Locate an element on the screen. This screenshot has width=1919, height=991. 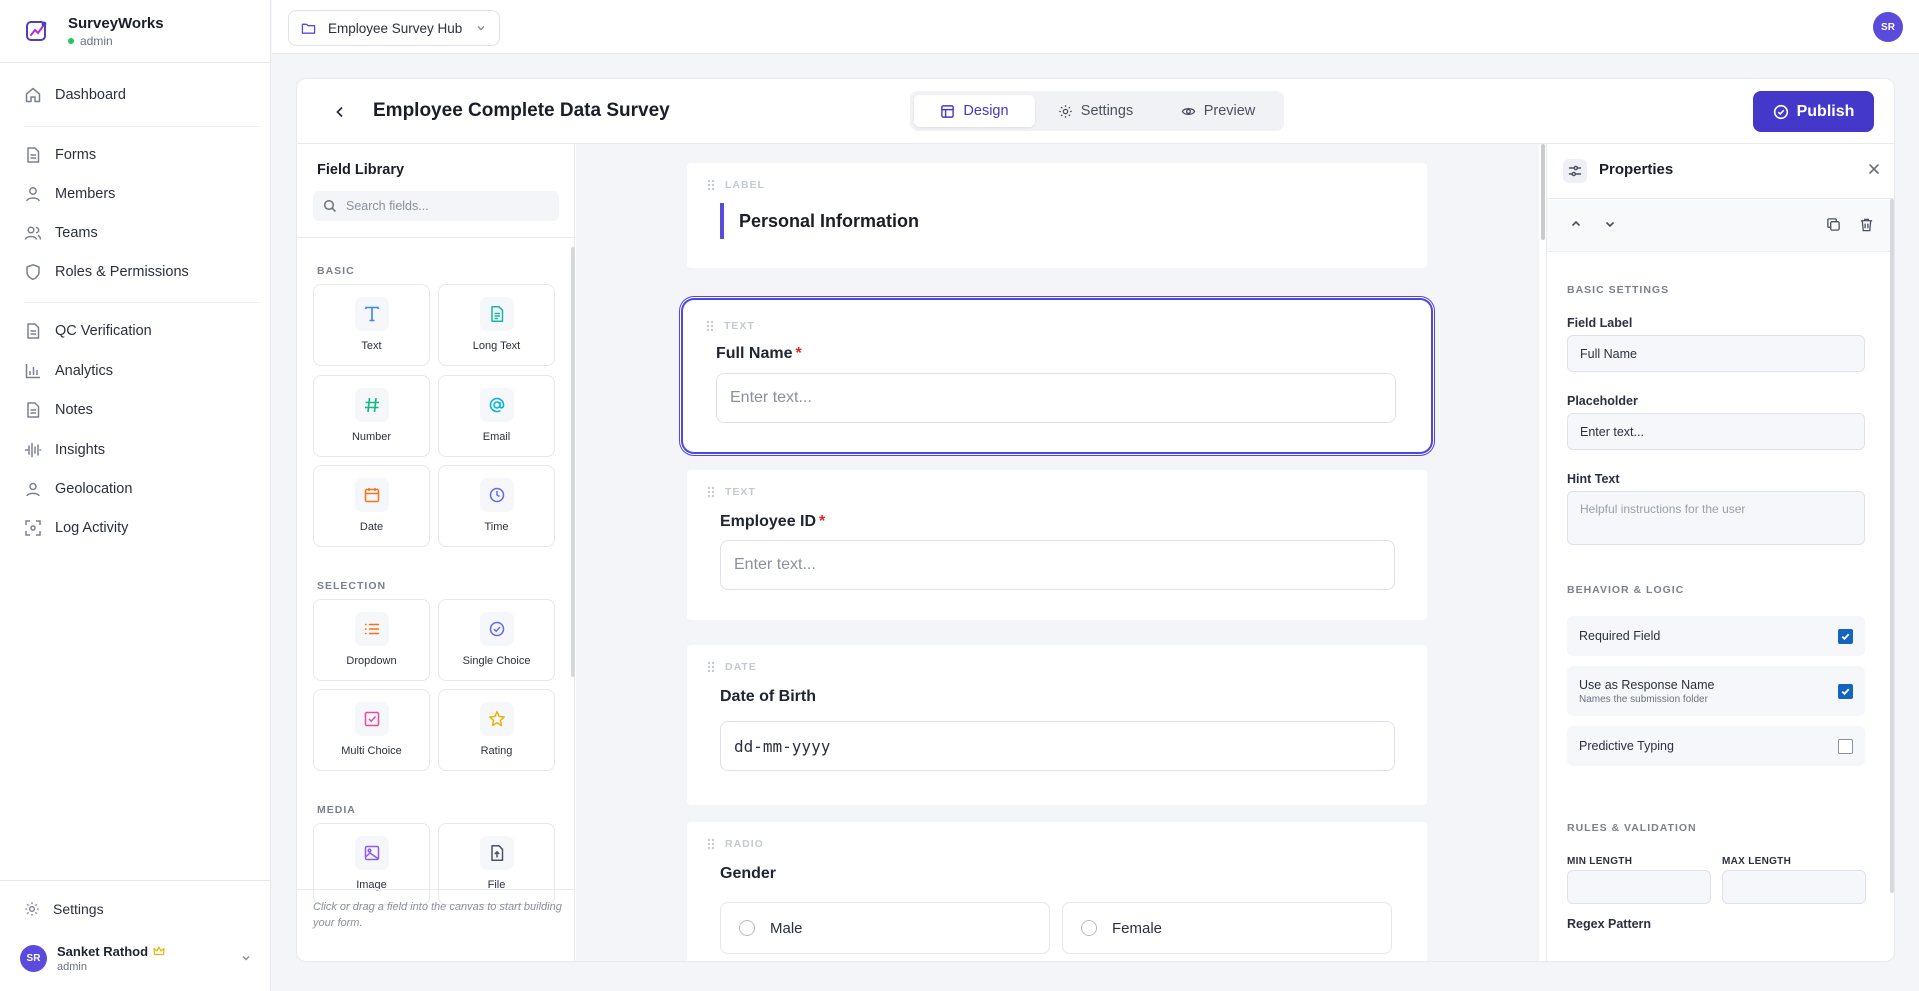
hint-text-label: Hint Text is located at coordinates (1593, 479).